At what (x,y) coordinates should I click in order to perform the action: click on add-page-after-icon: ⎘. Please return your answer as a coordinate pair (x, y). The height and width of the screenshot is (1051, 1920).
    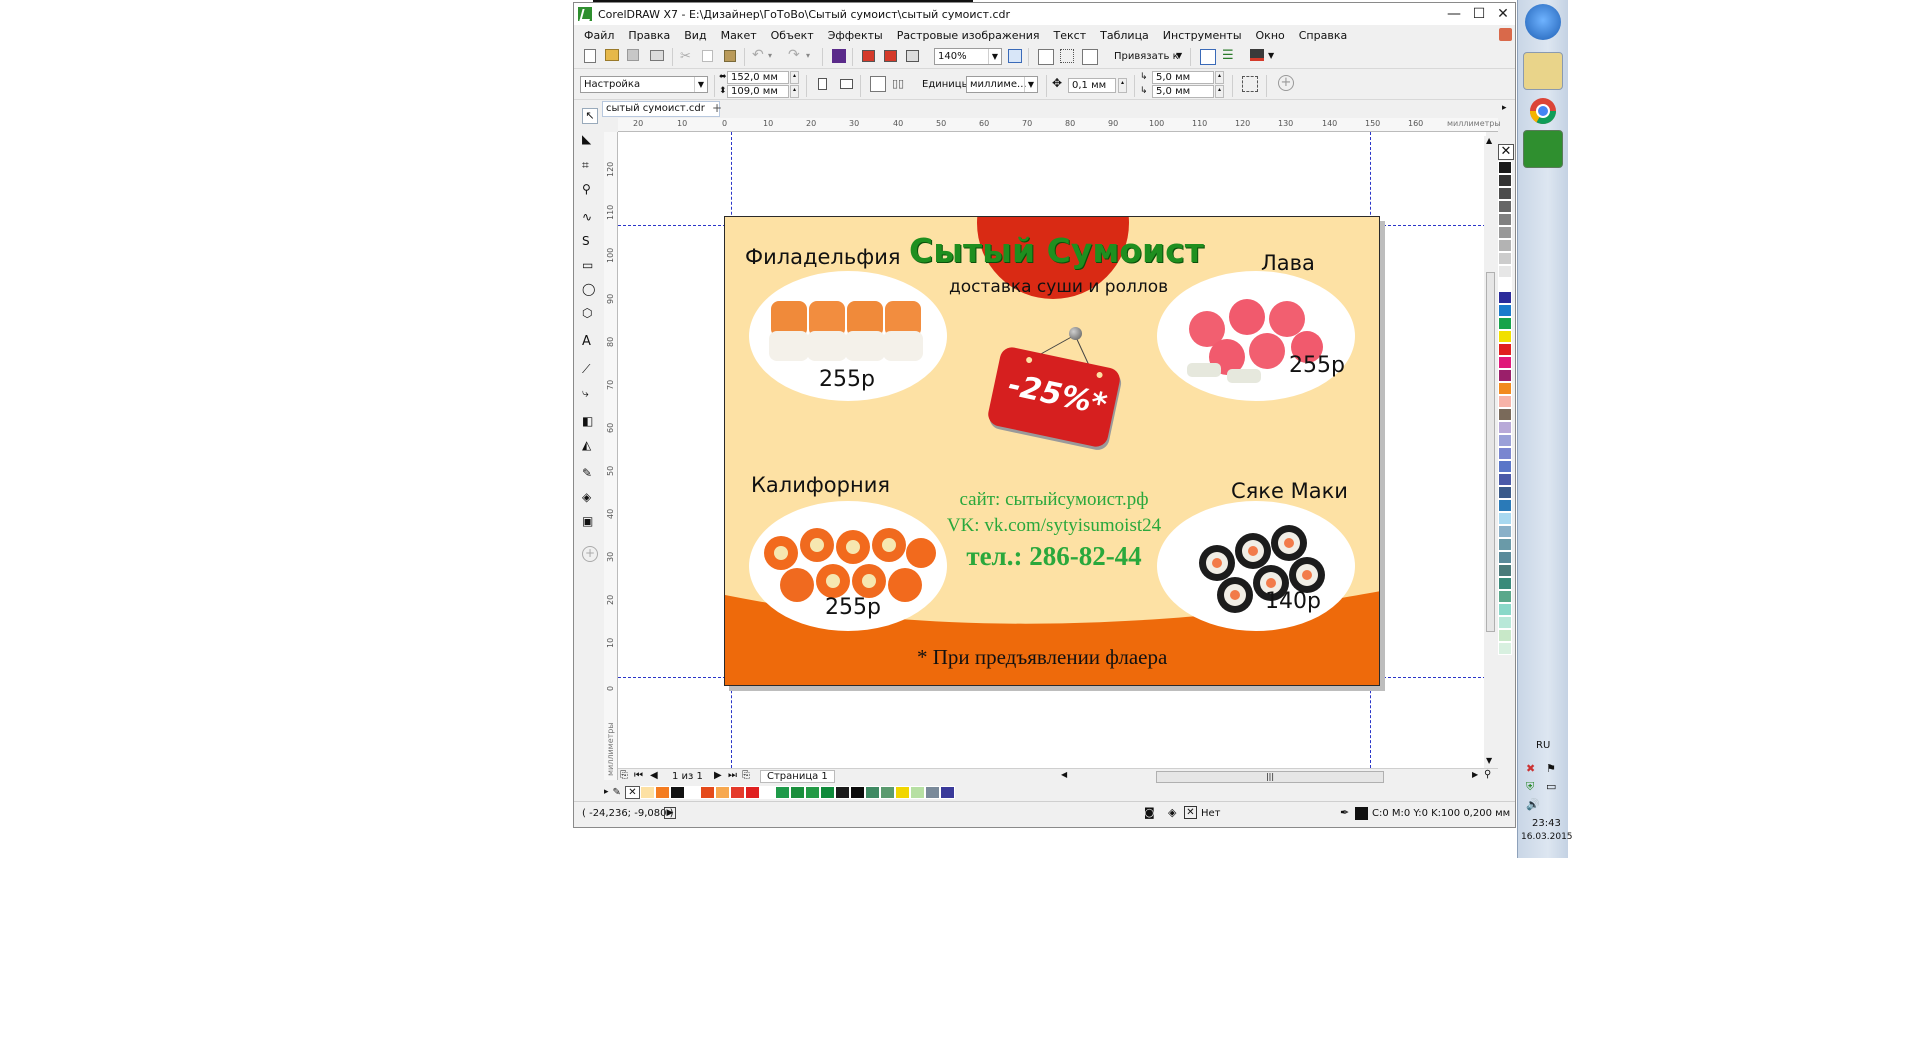
    Looking at the image, I should click on (746, 775).